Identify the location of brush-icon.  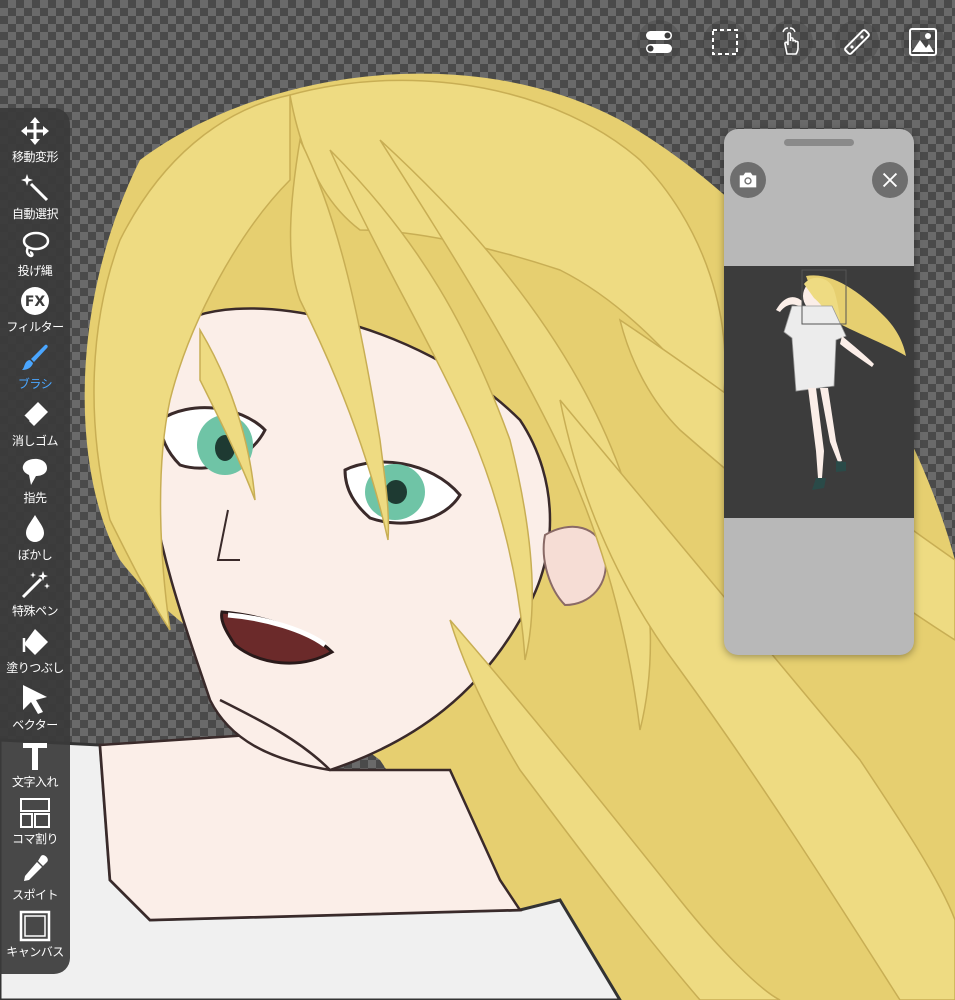
(35, 357).